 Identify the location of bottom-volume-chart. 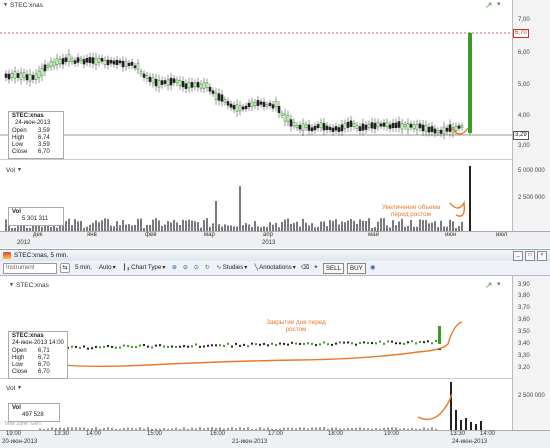
(256, 404).